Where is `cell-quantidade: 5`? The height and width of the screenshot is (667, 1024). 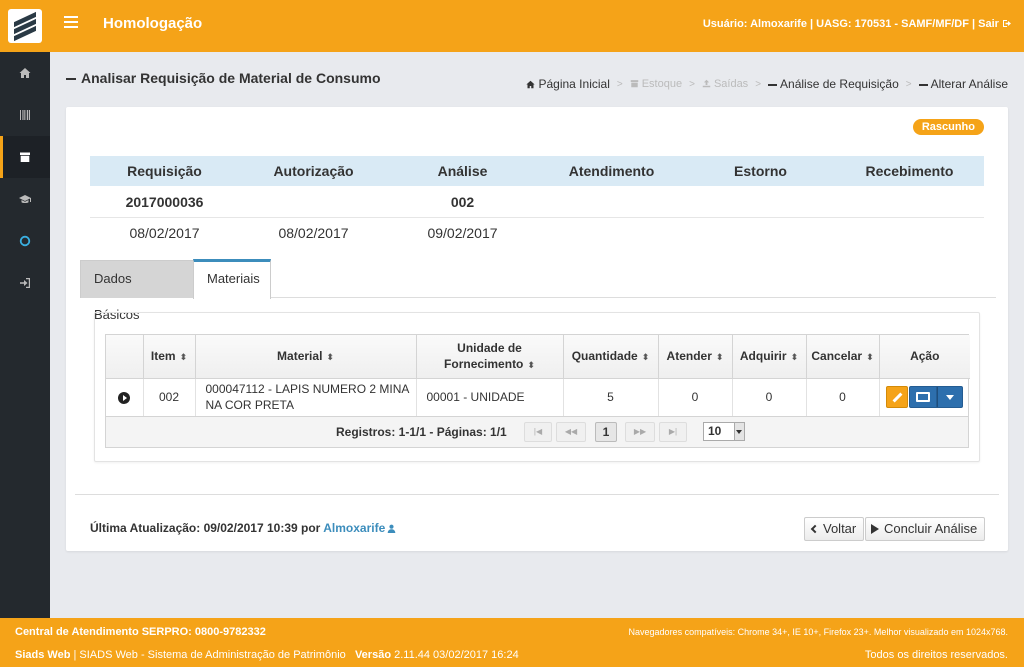
cell-quantidade: 5 is located at coordinates (611, 397).